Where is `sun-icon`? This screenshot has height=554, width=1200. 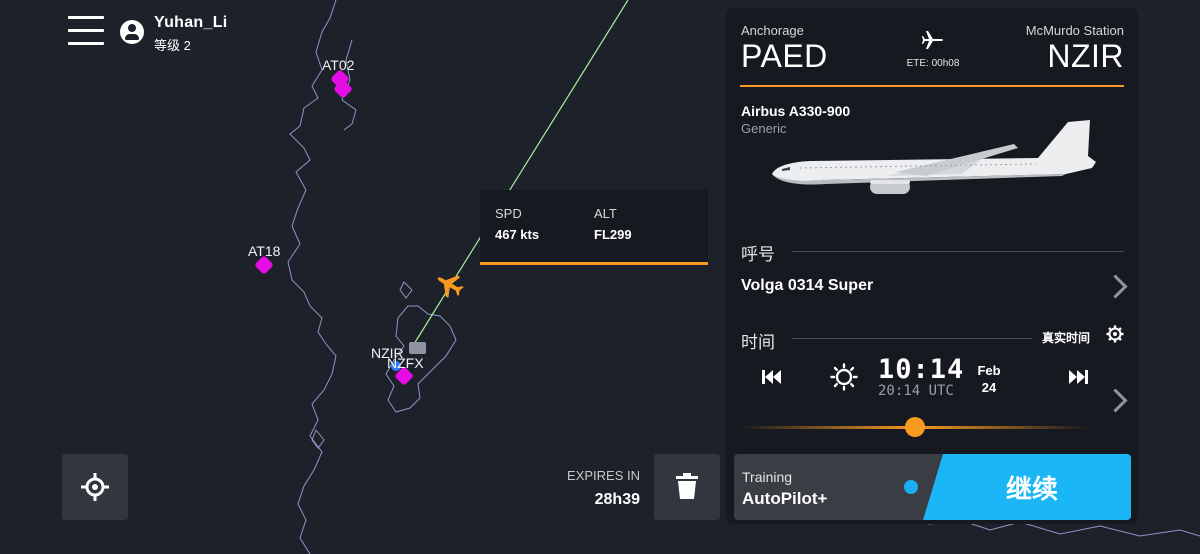 sun-icon is located at coordinates (844, 377).